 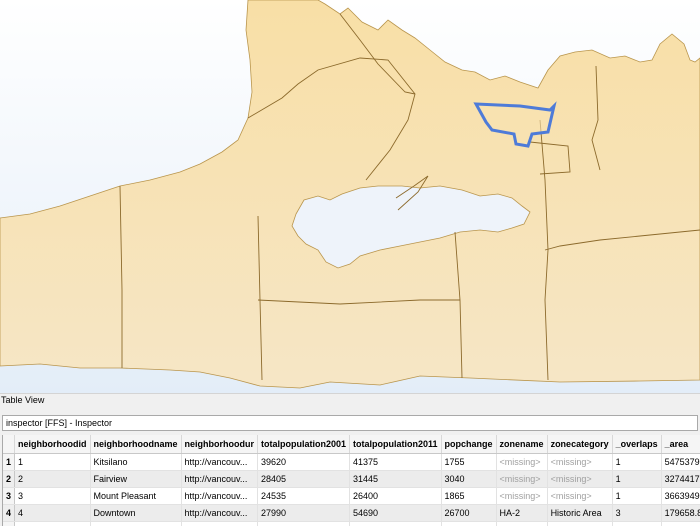 I want to click on table-cell-totalpopulation2011: 26400, so click(x=395, y=496).